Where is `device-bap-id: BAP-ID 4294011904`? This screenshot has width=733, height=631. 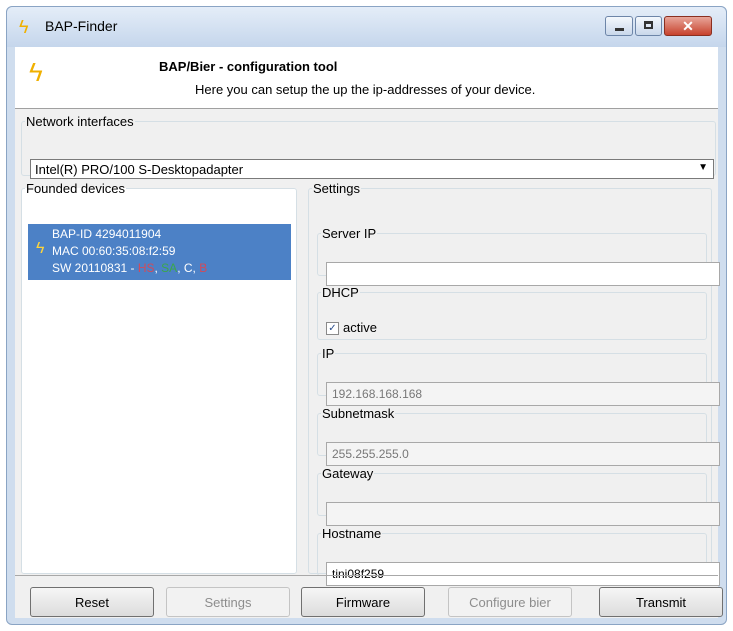 device-bap-id: BAP-ID 4294011904 is located at coordinates (107, 234).